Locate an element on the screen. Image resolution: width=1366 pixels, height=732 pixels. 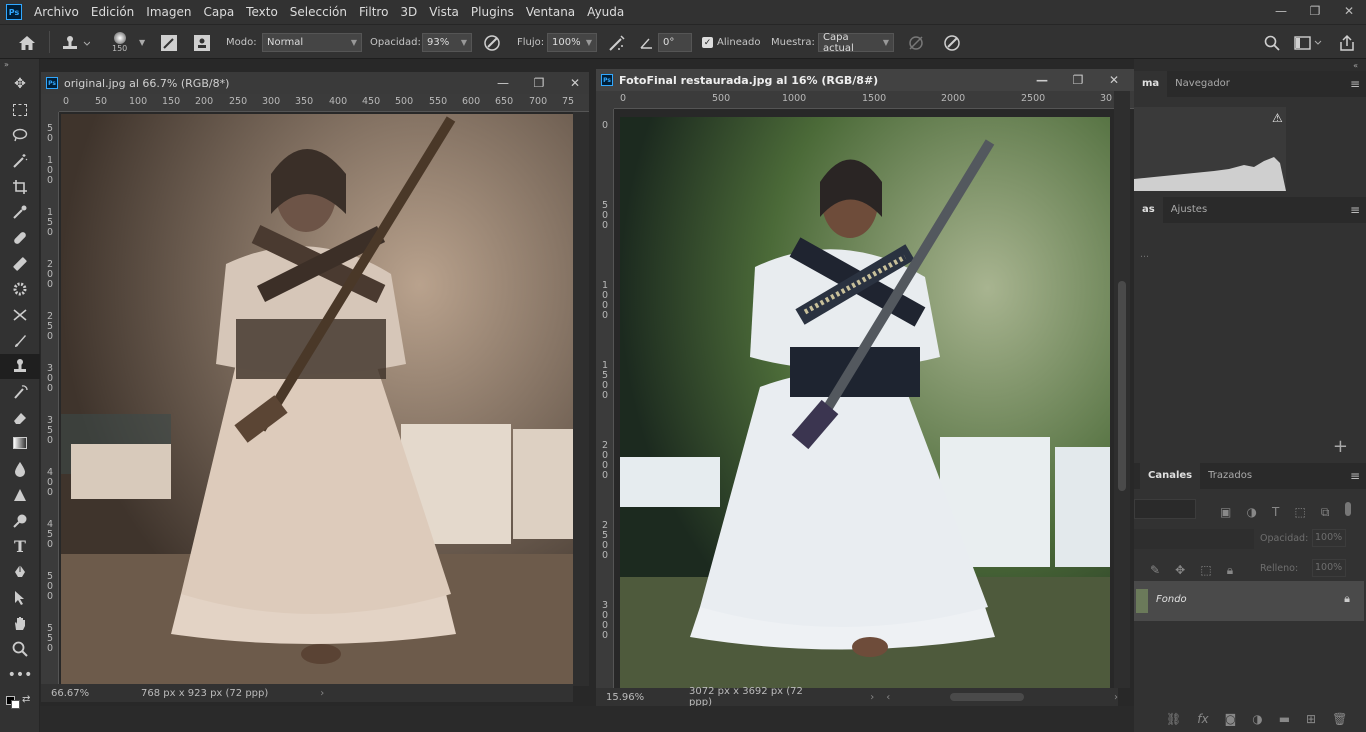
ignore-adjustment-layers-icon is located at coordinates (916, 42).